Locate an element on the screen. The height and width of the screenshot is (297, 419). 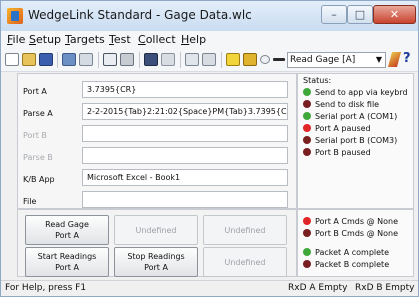
stop-readings-button: Stop Readings Port A is located at coordinates (156, 262).